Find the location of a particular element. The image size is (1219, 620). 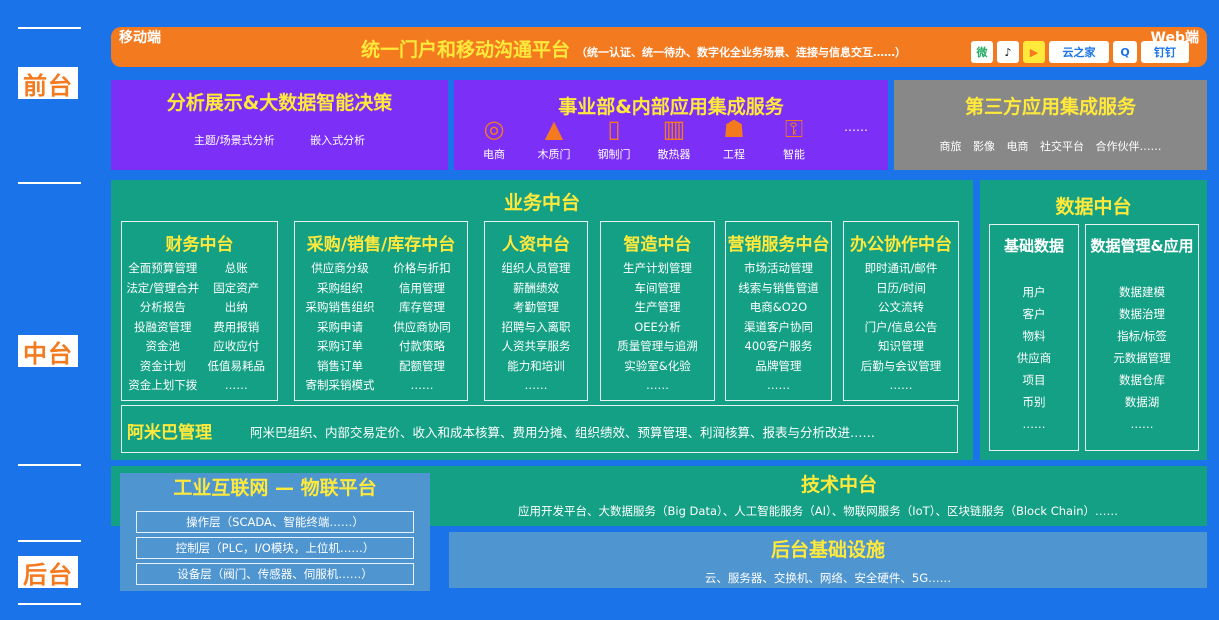

kuaishou-icon: ▶ is located at coordinates (1034, 52).